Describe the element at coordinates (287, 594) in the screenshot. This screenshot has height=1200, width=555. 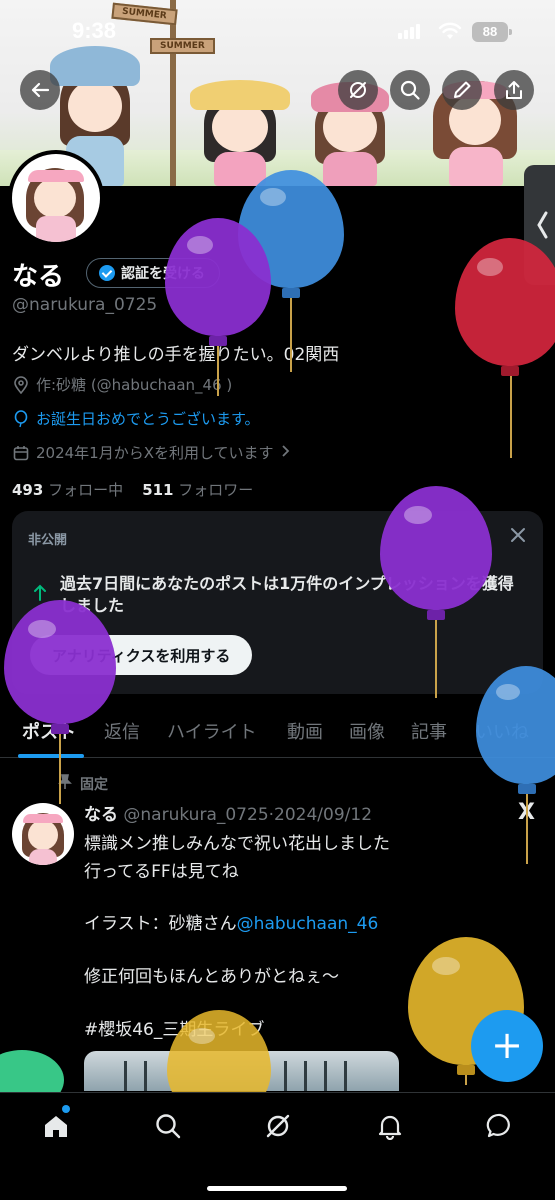
I see `impressions-text: 過去7日間にあなたのポストは1万件のインプレッションを獲得しました` at that location.